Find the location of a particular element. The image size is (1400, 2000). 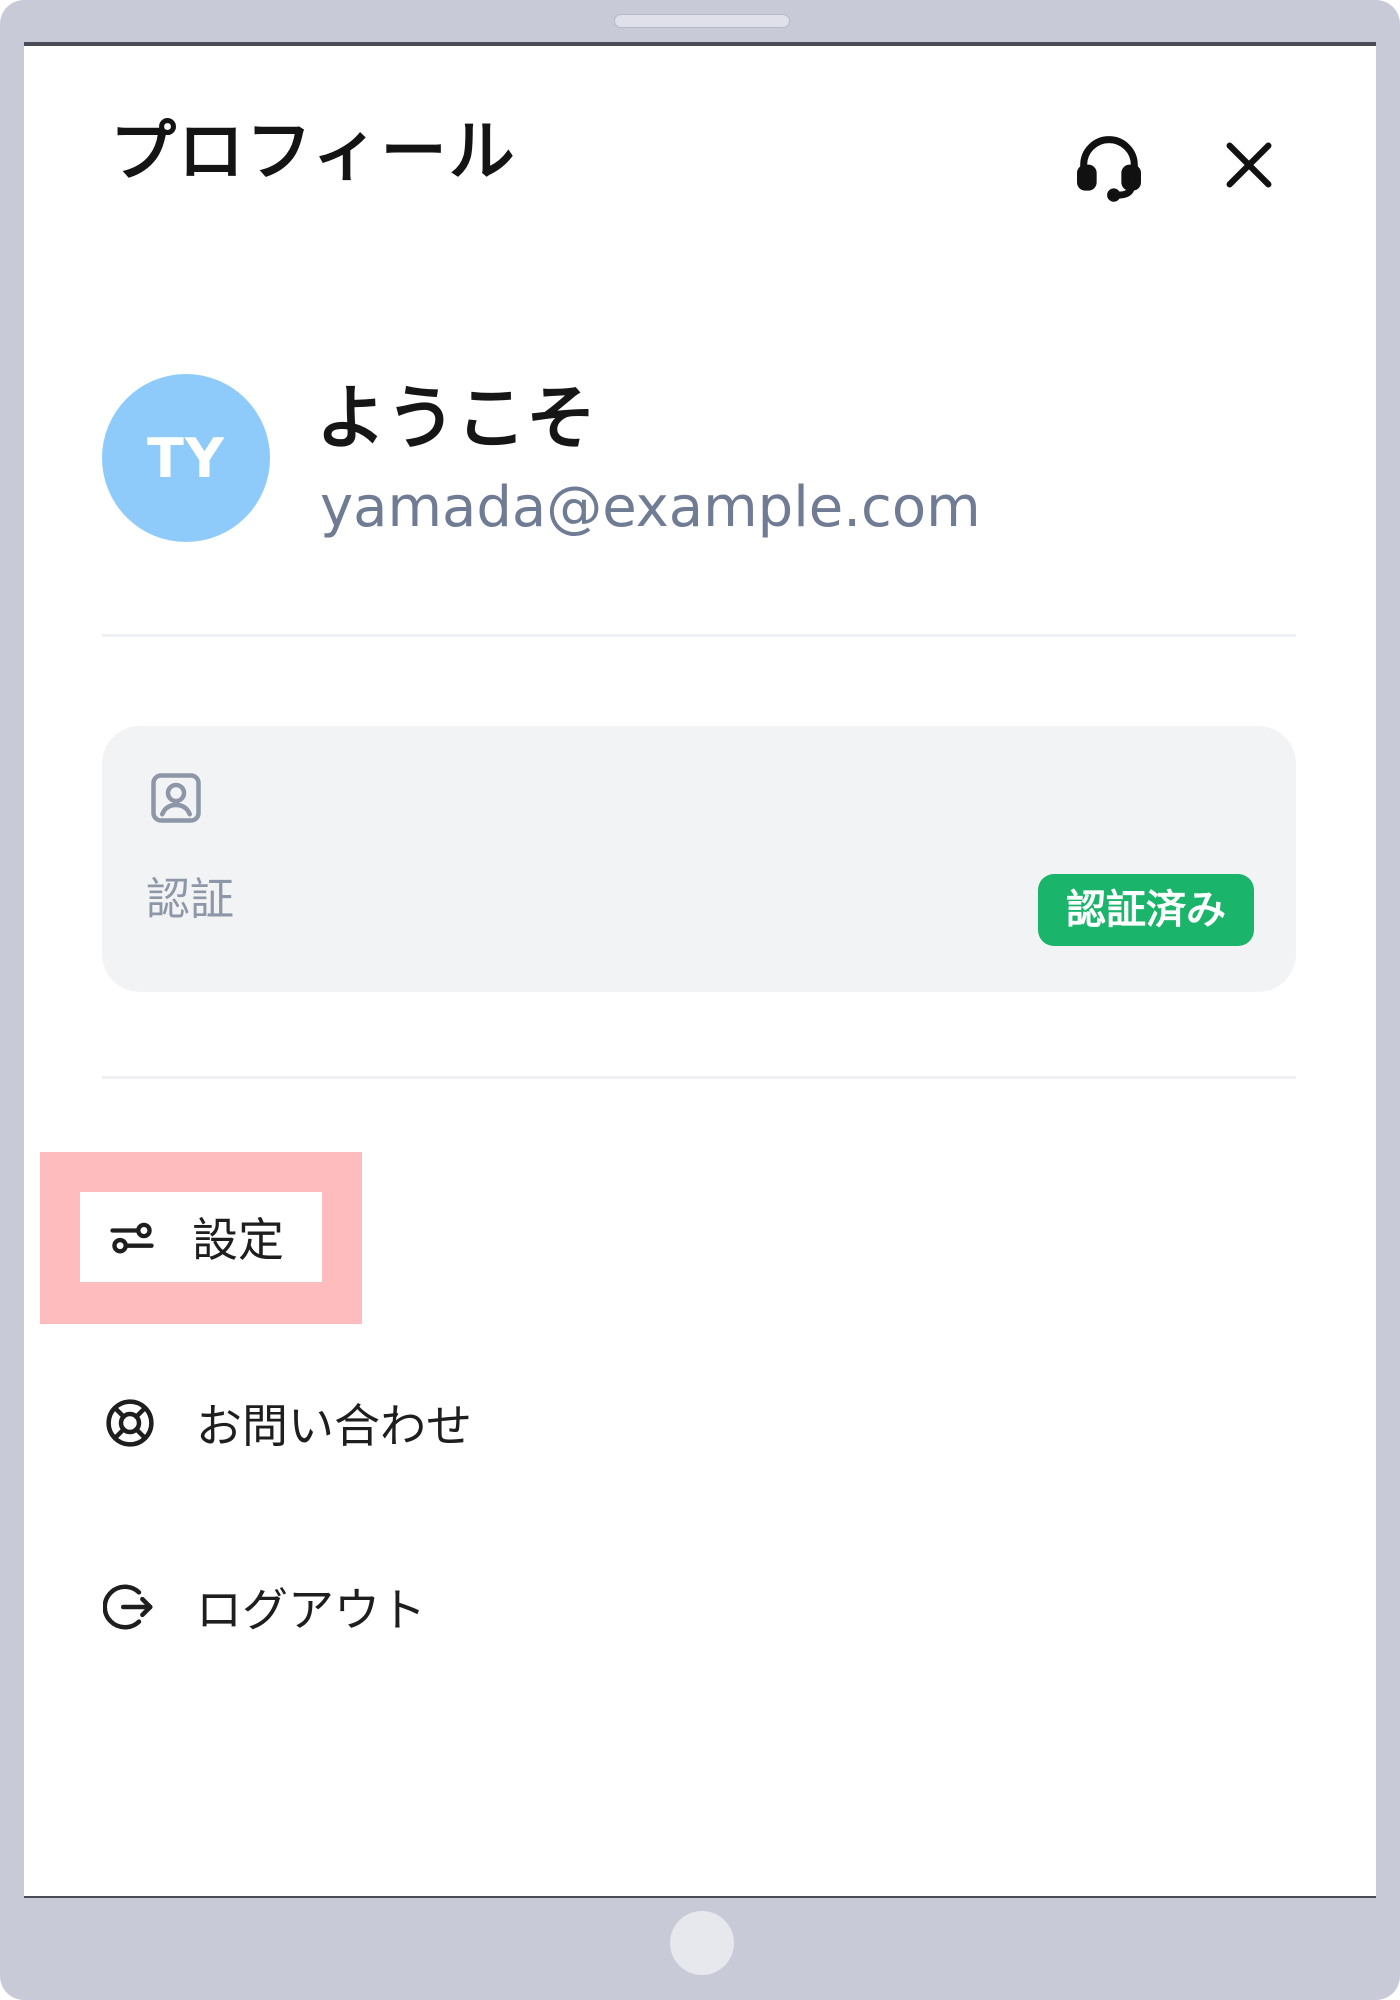

logout-icon is located at coordinates (130, 1607).